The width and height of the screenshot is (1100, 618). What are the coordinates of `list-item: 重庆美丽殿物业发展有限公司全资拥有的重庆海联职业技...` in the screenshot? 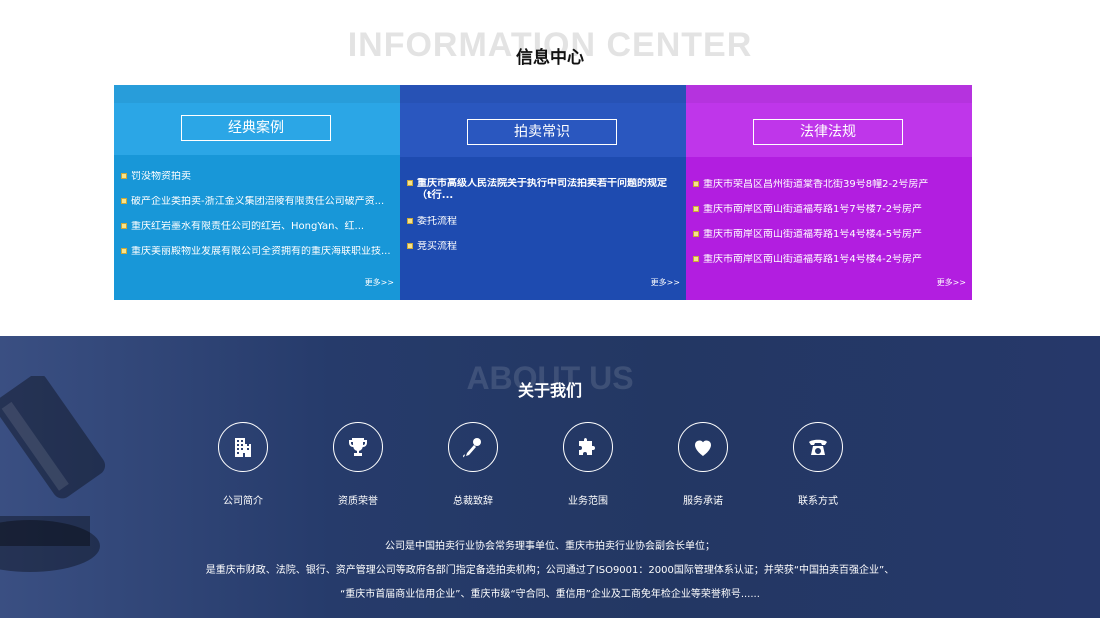 It's located at (256, 258).